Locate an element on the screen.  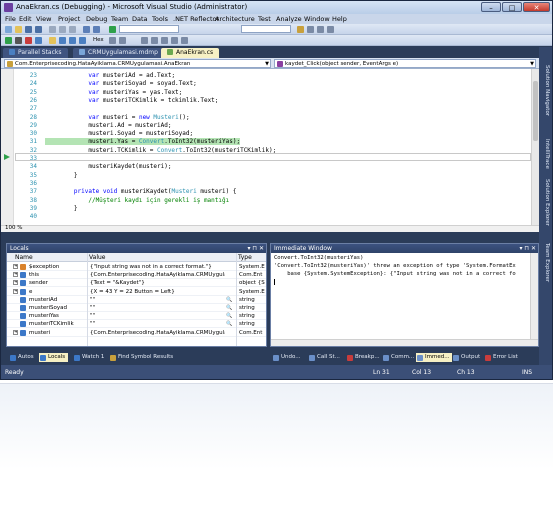
show-next-statement-icon is located at coordinates (52, 40).